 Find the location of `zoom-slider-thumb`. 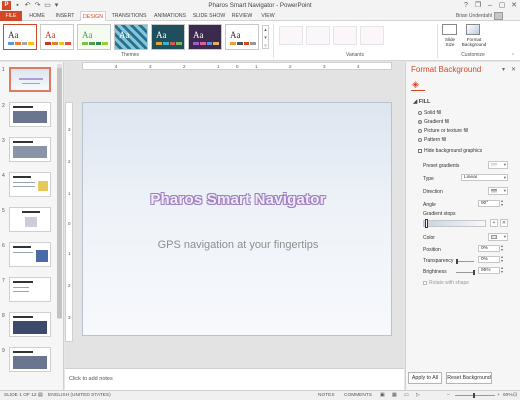

zoom-slider-thumb is located at coordinates (474, 395).